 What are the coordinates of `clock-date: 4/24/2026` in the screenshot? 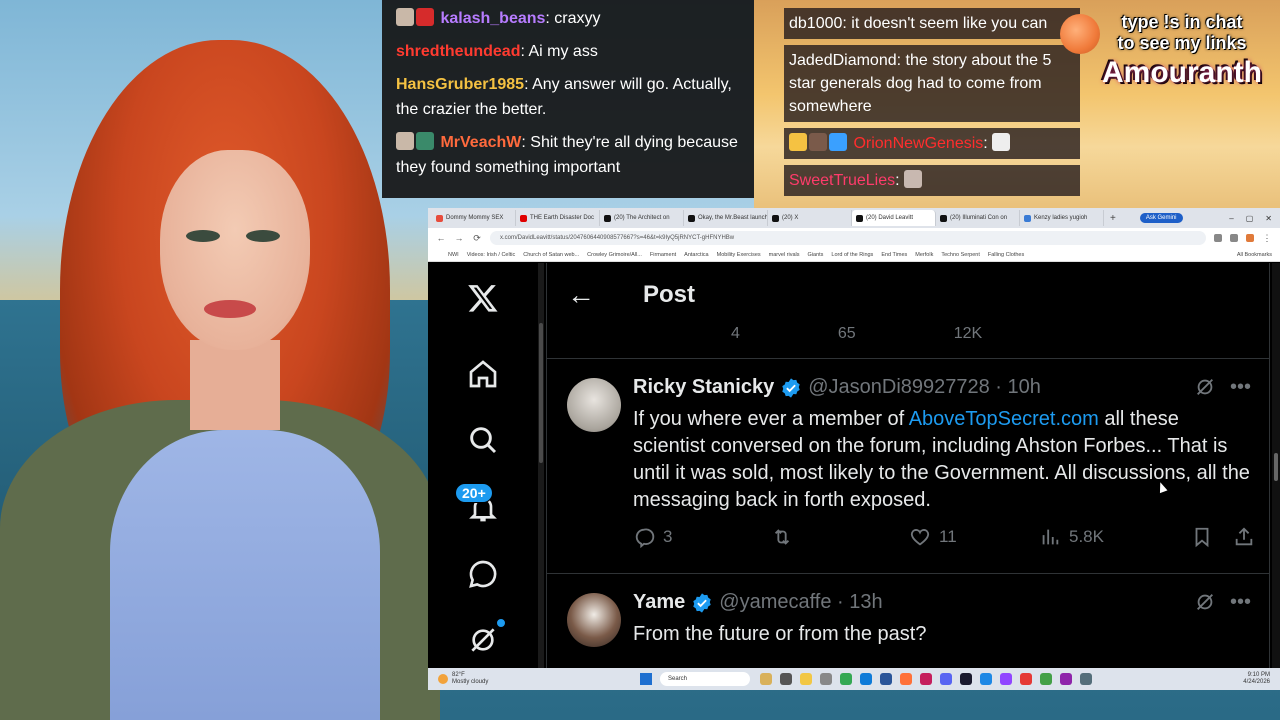 It's located at (1256, 682).